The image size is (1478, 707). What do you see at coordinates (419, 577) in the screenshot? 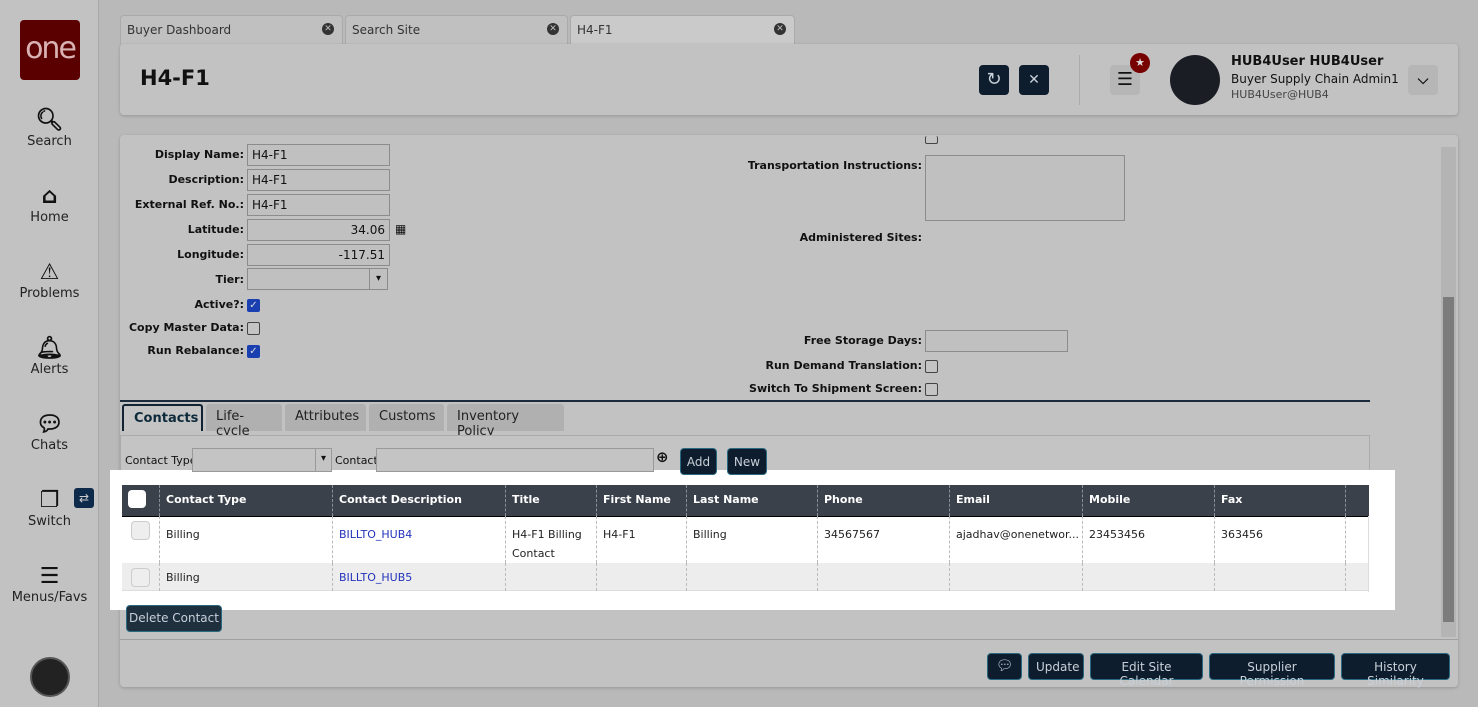
I see `contact-description-link: BILLTO_HUB5` at bounding box center [419, 577].